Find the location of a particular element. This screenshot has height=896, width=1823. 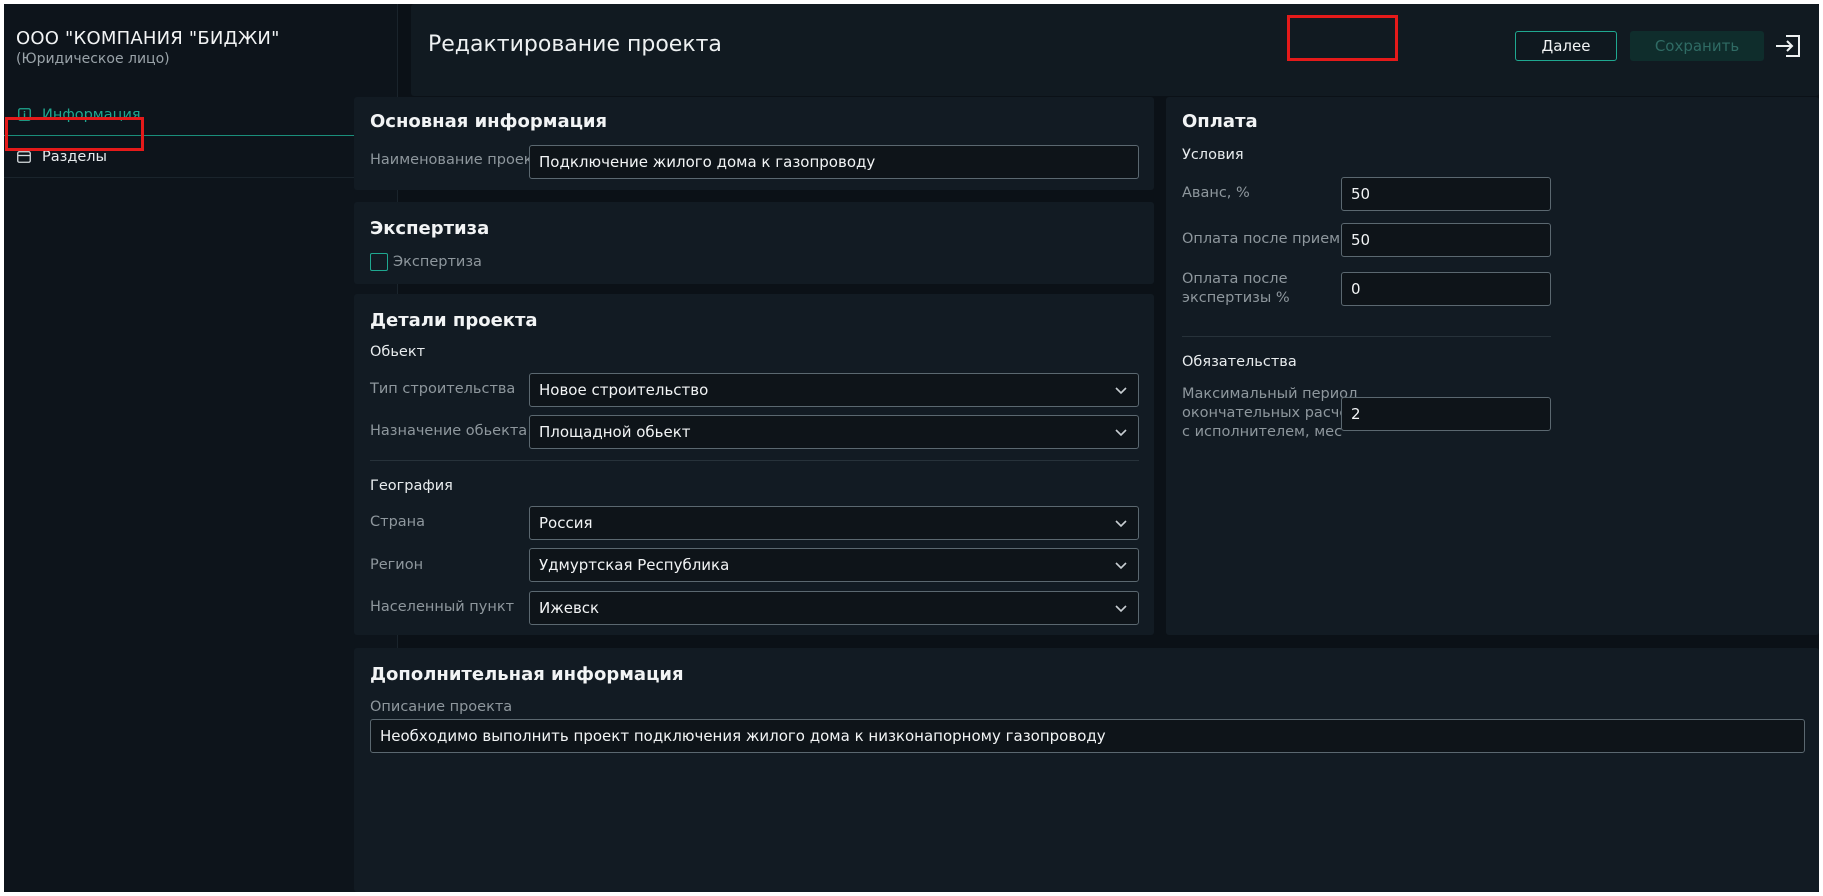

region-select: Удмуртская Республика is located at coordinates (834, 565).